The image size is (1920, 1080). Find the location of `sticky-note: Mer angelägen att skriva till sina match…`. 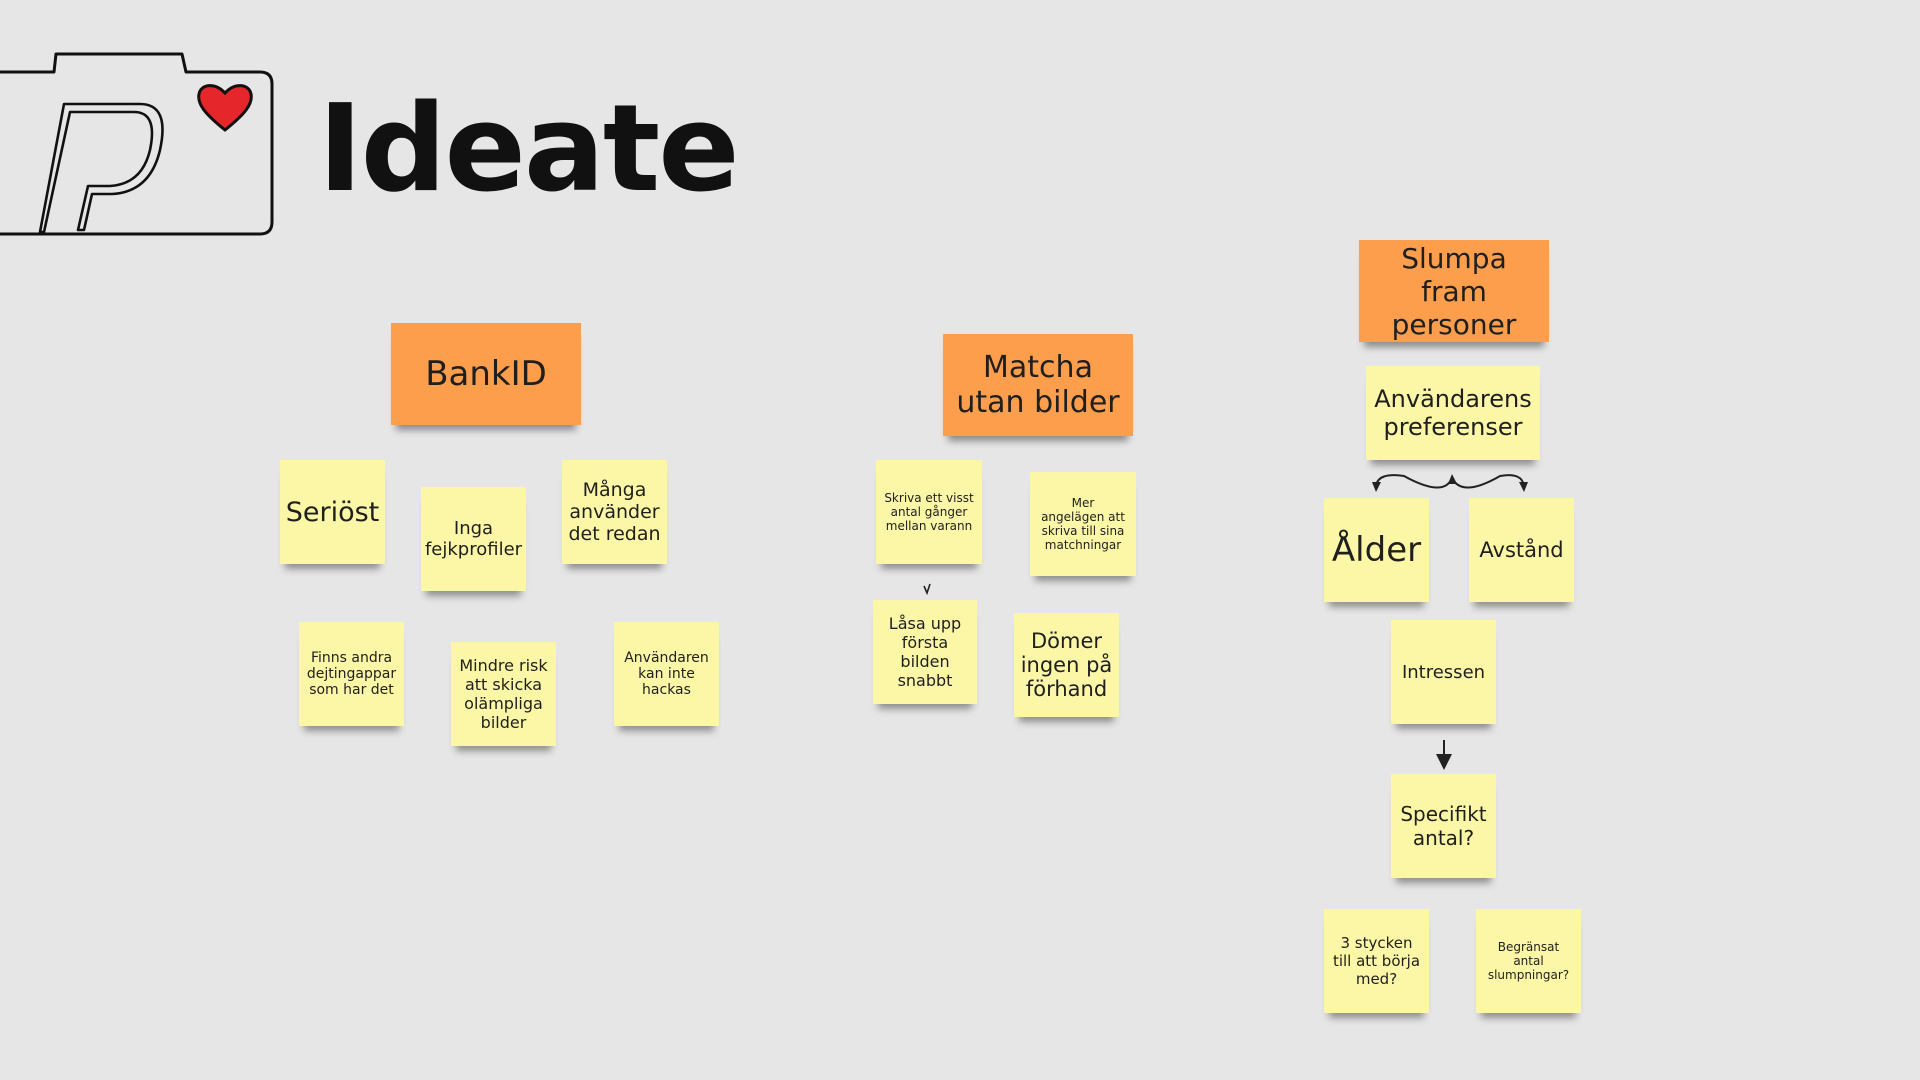

sticky-note: Mer angelägen att skriva till sina match… is located at coordinates (1083, 524).